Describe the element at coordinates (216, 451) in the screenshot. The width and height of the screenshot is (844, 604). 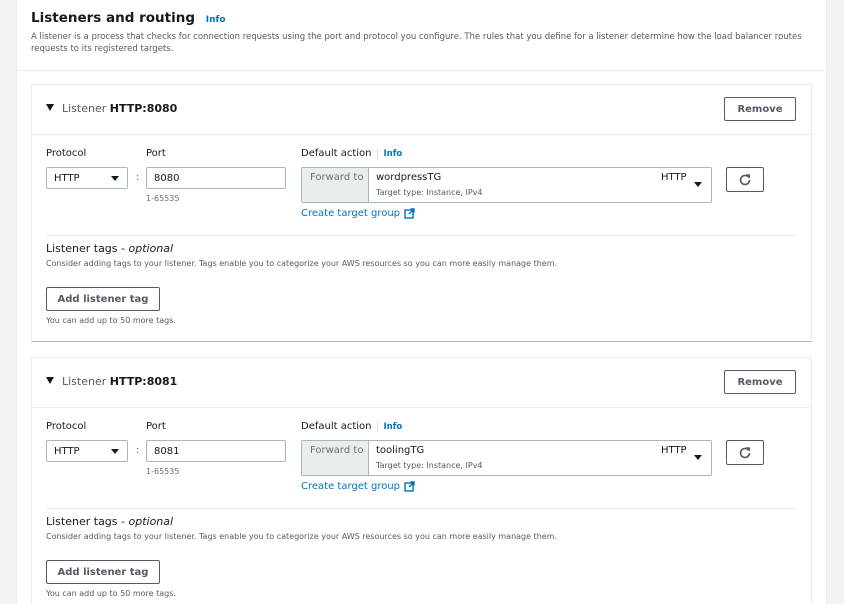
I see `port-input: 8081` at that location.